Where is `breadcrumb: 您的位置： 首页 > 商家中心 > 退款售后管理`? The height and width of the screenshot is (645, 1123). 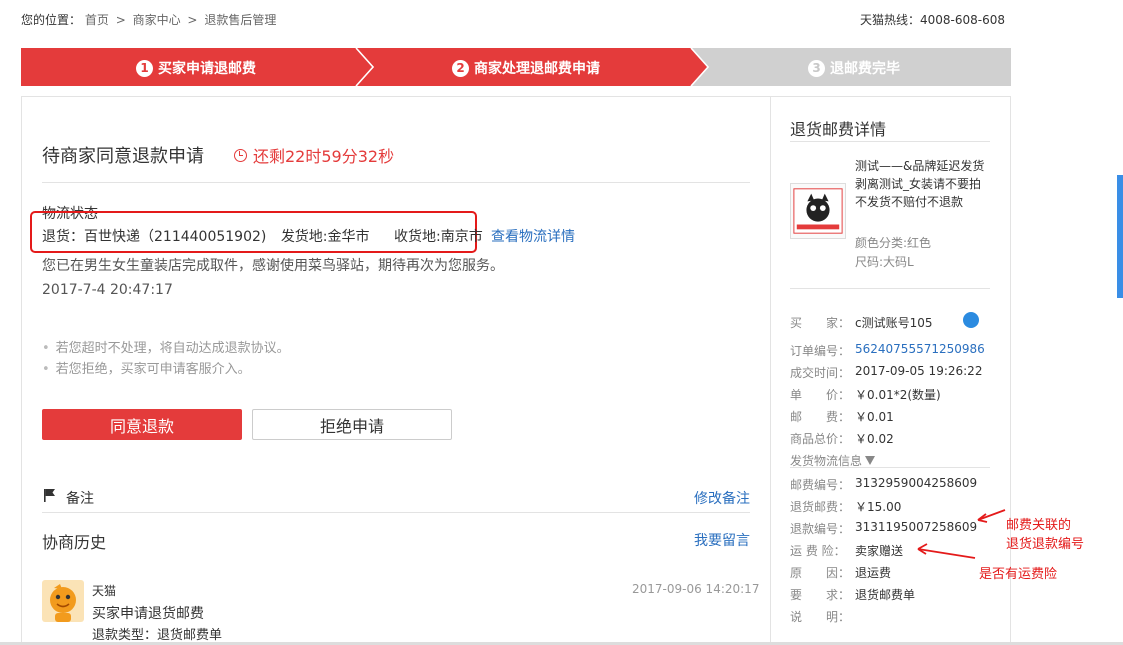 breadcrumb: 您的位置： 首页 > 商家中心 > 退款售后管理 is located at coordinates (148, 19).